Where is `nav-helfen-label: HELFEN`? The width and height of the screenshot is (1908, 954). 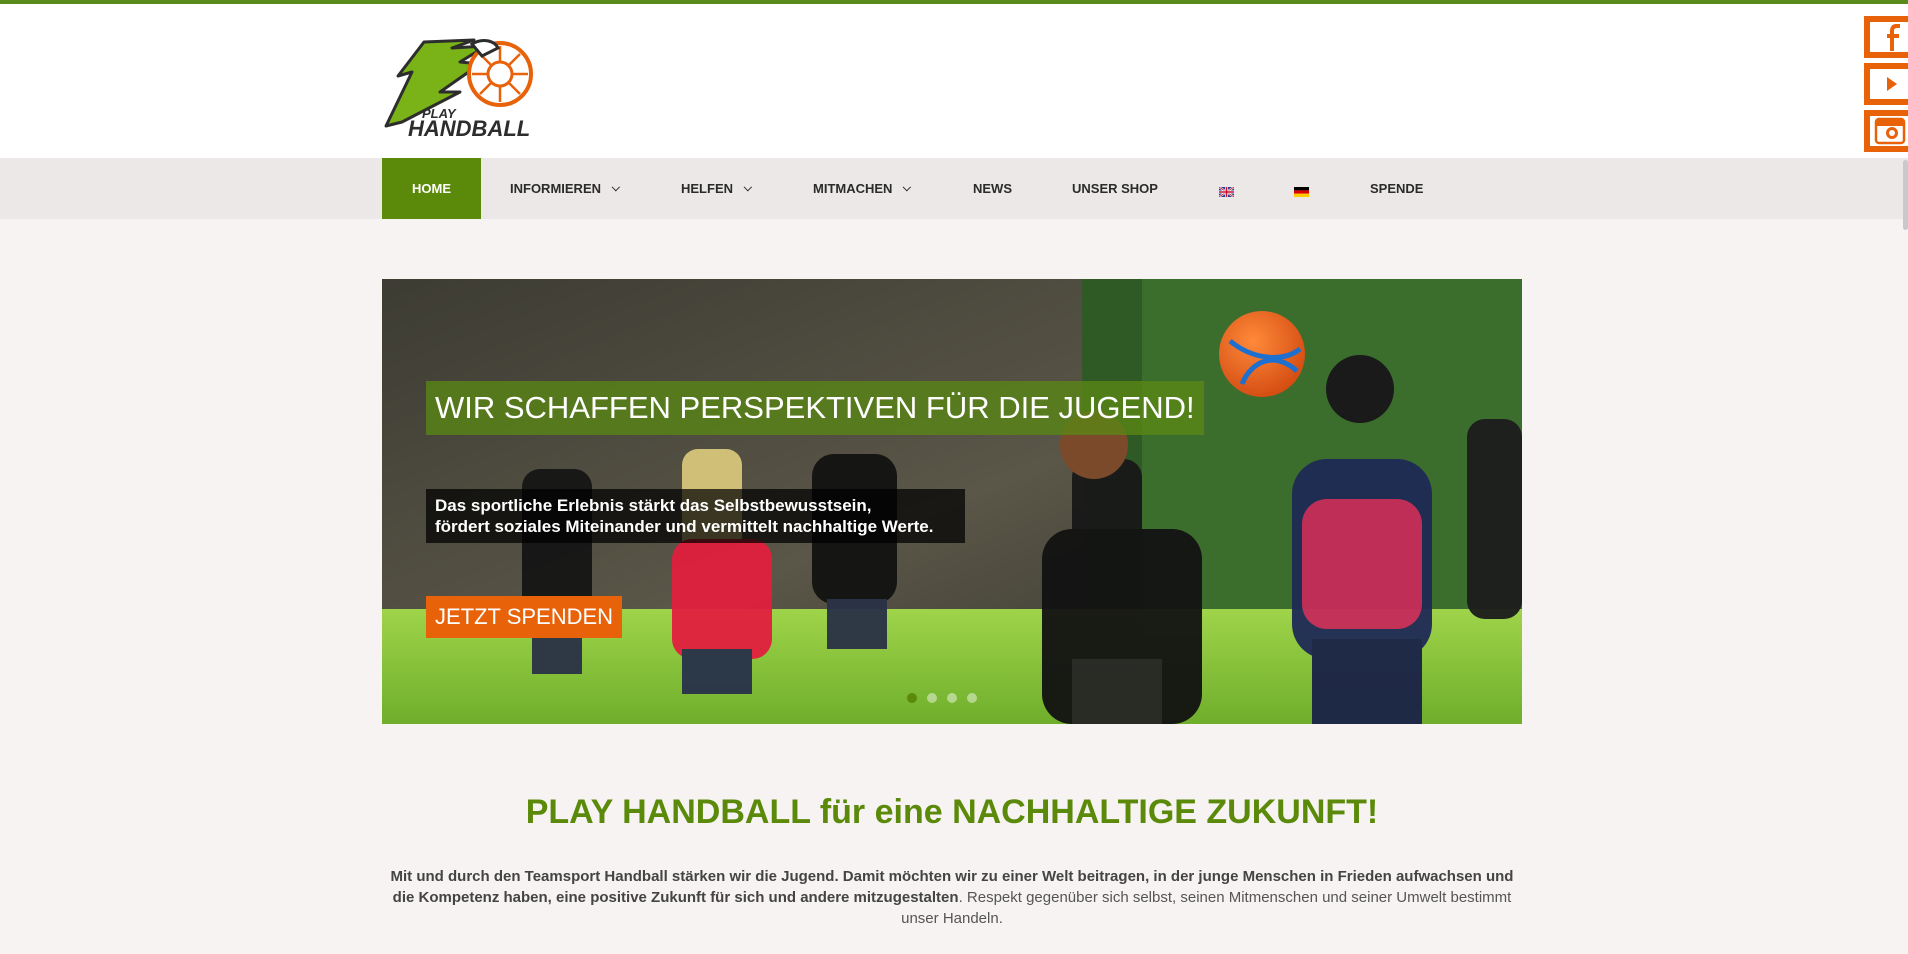
nav-helfen-label: HELFEN is located at coordinates (707, 188).